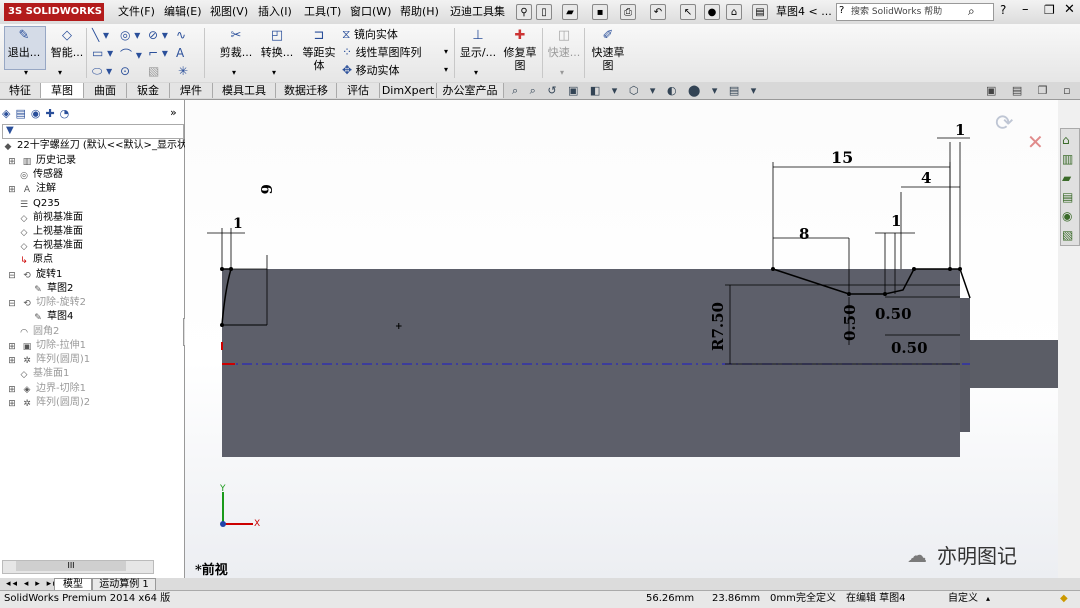 This screenshot has width=1080, height=608. What do you see at coordinates (50, 218) in the screenshot?
I see `tree-front-plane: ◇ 前视基准面` at bounding box center [50, 218].